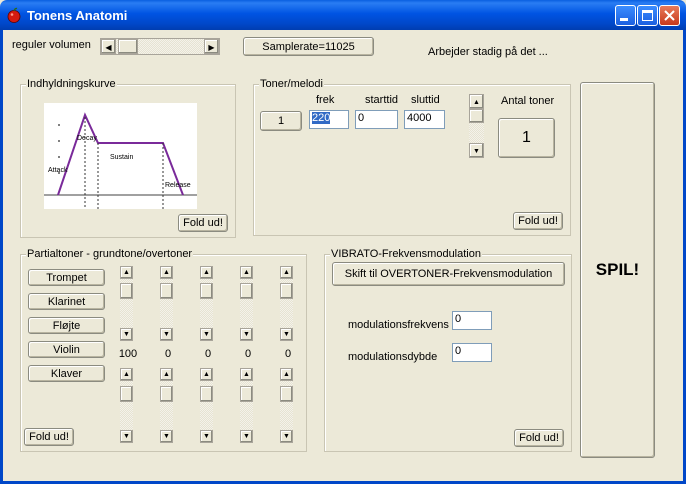 The height and width of the screenshot is (484, 686). Describe the element at coordinates (203, 223) in the screenshot. I see `envelope-fold-button: Fold ud!` at that location.